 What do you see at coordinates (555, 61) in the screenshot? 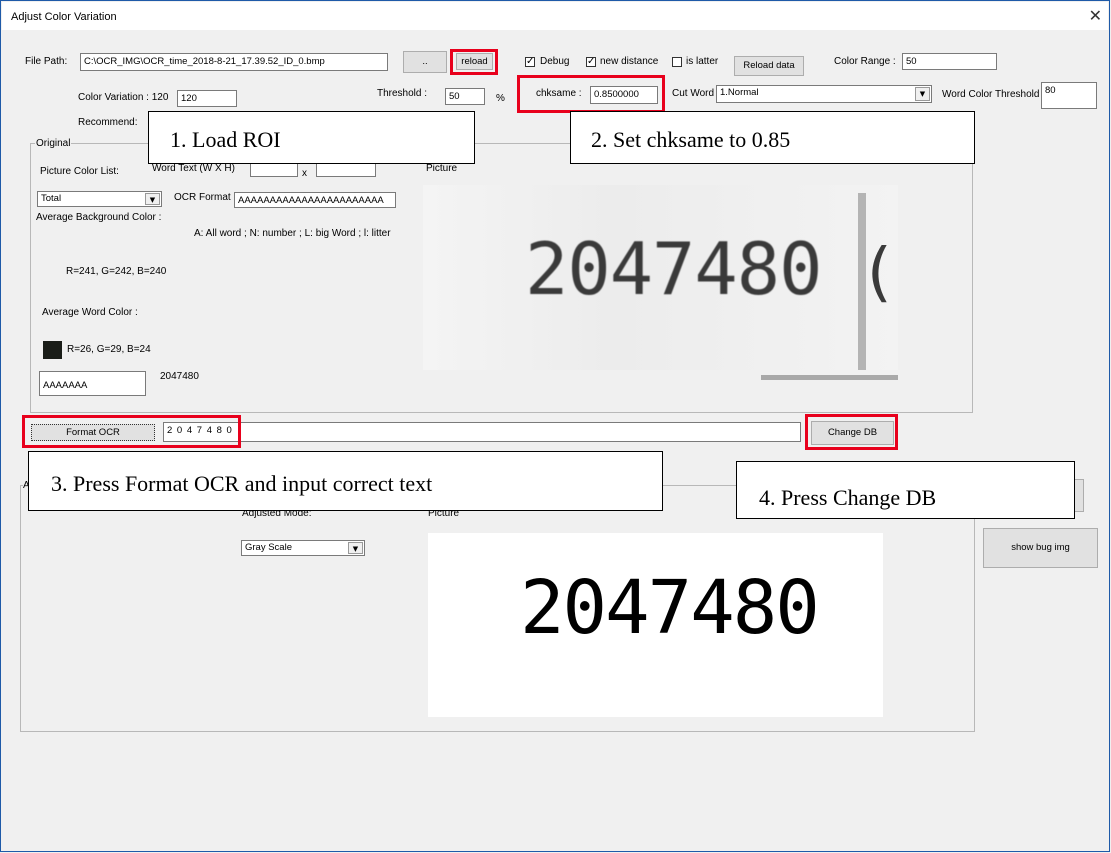
I see `debug-label: Debug` at bounding box center [555, 61].